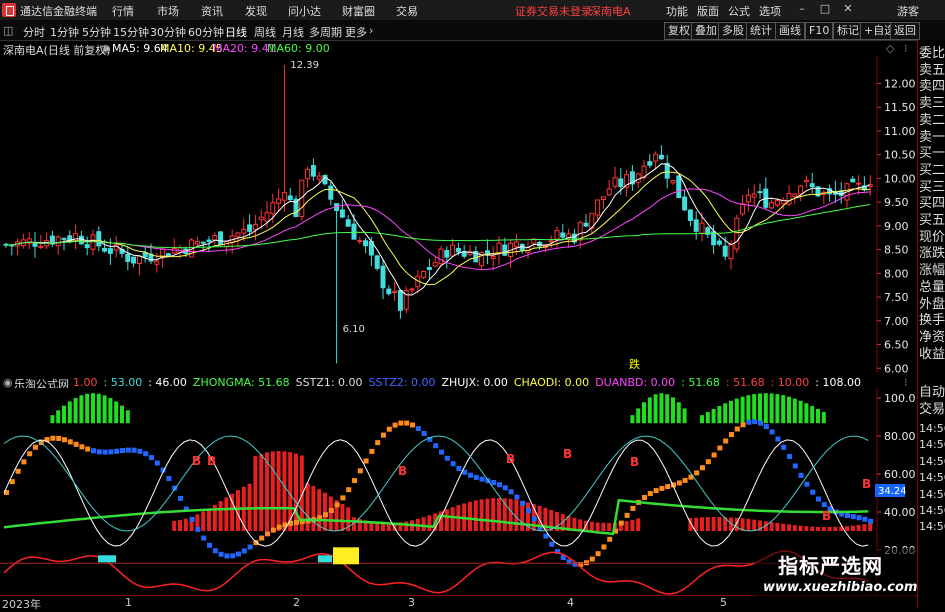 This screenshot has width=945, height=612. What do you see at coordinates (932, 410) in the screenshot?
I see `auto-trade-label: 交易` at bounding box center [932, 410].